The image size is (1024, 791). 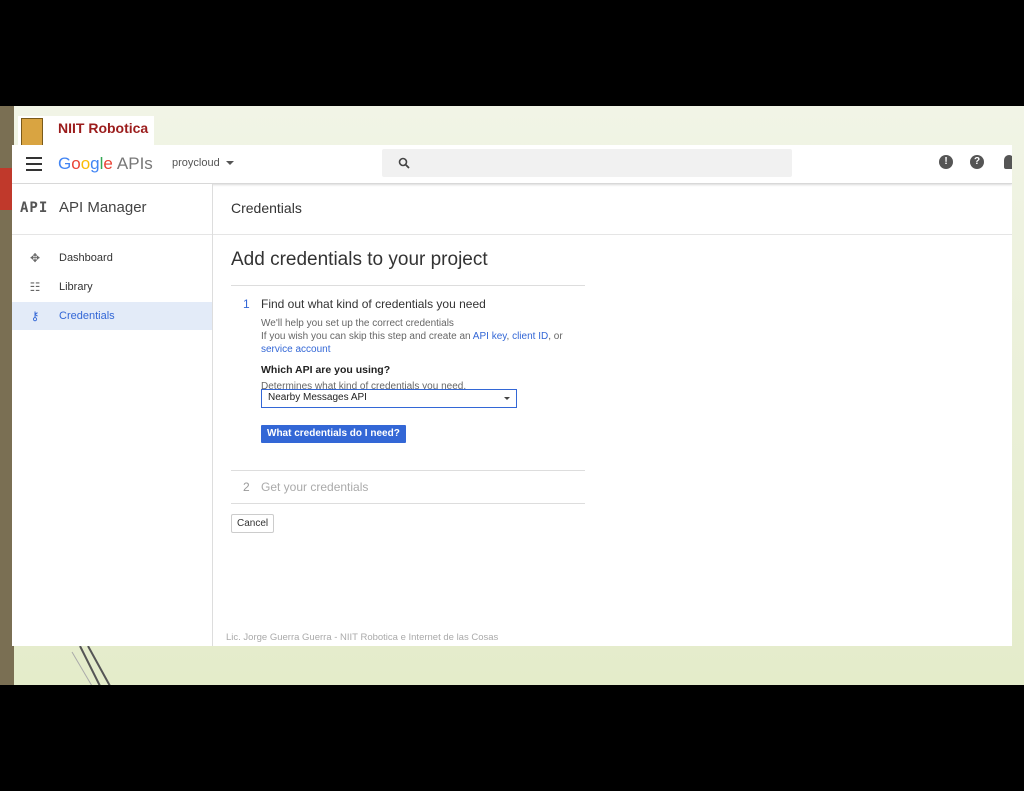 I want to click on sidebar-item-dashboard: ✥ Dashboard, so click(x=112, y=258).